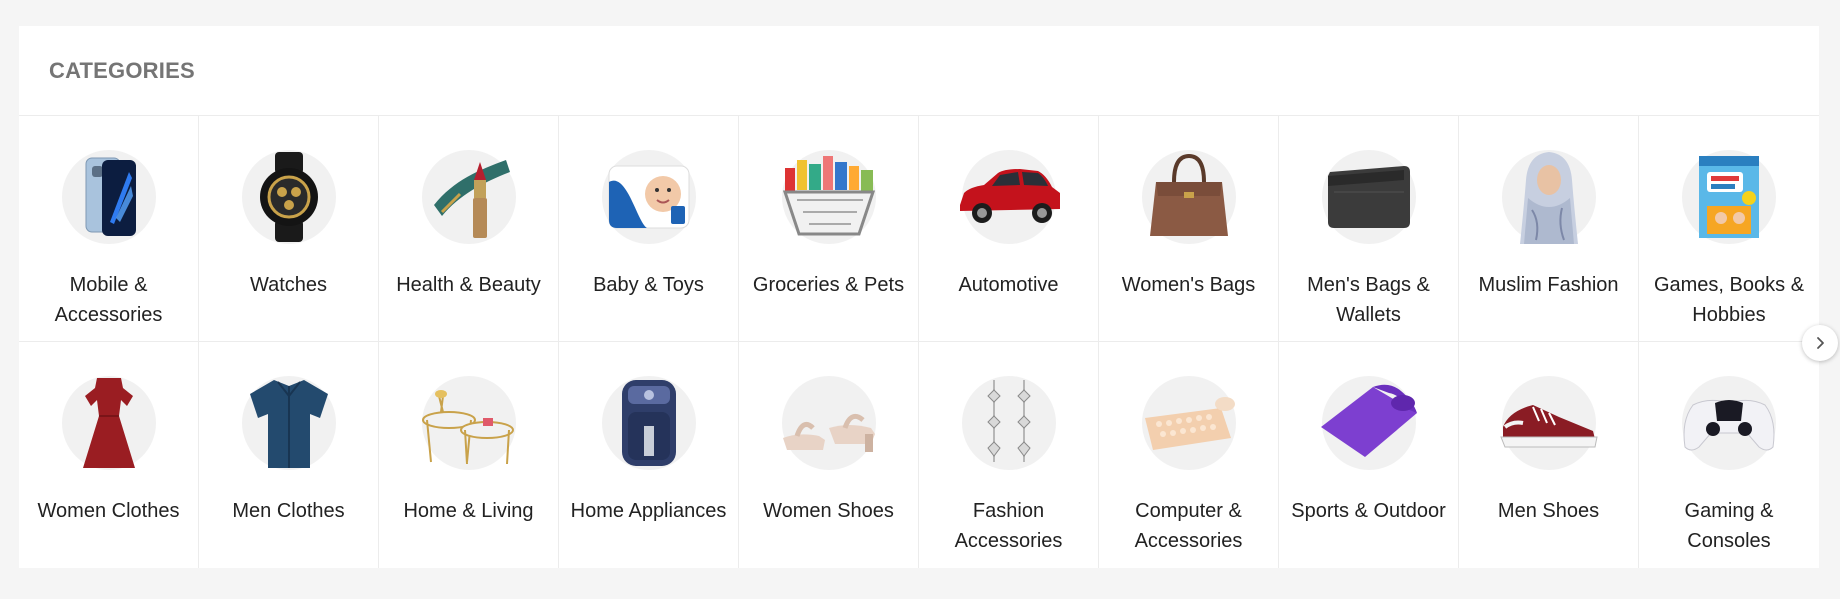 The height and width of the screenshot is (599, 1840). I want to click on category-label: Watches, so click(288, 285).